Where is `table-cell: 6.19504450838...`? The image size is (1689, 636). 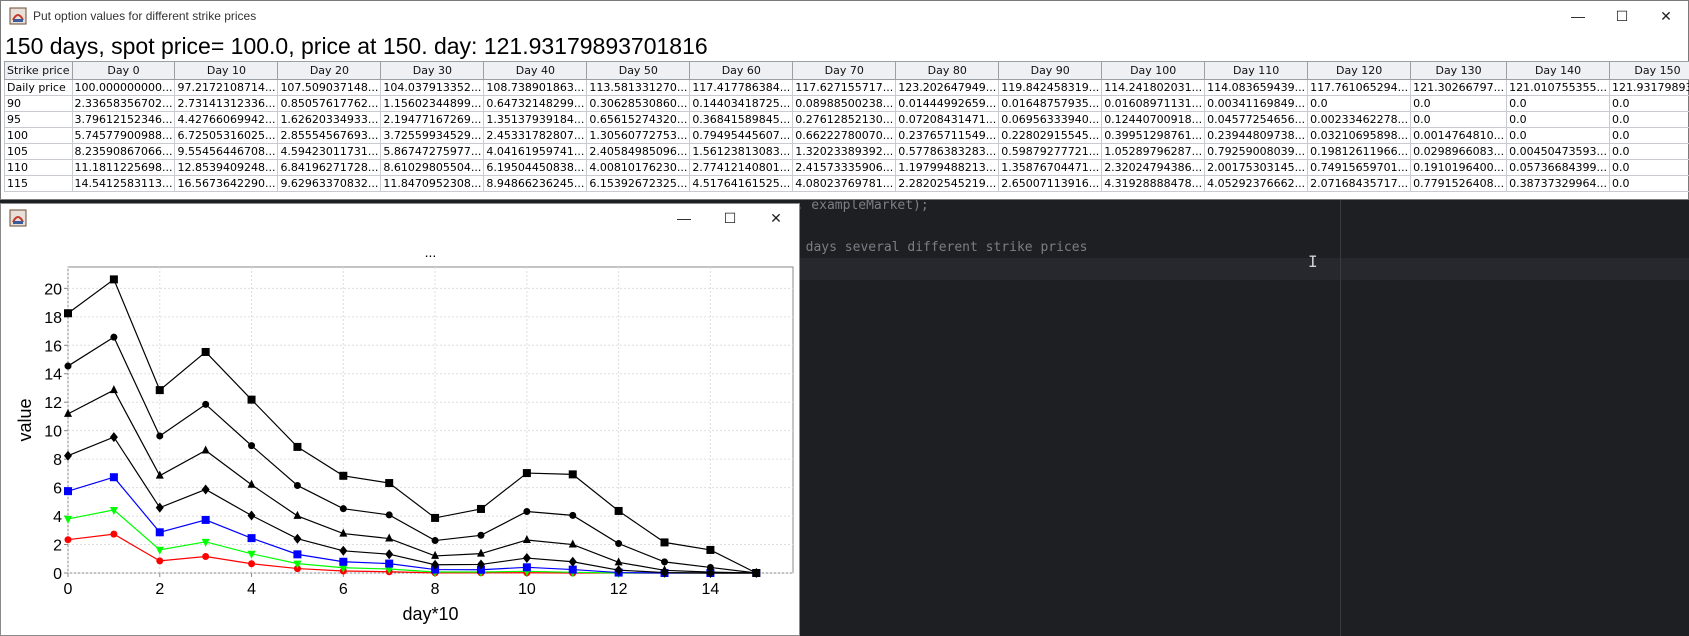 table-cell: 6.19504450838... is located at coordinates (535, 167).